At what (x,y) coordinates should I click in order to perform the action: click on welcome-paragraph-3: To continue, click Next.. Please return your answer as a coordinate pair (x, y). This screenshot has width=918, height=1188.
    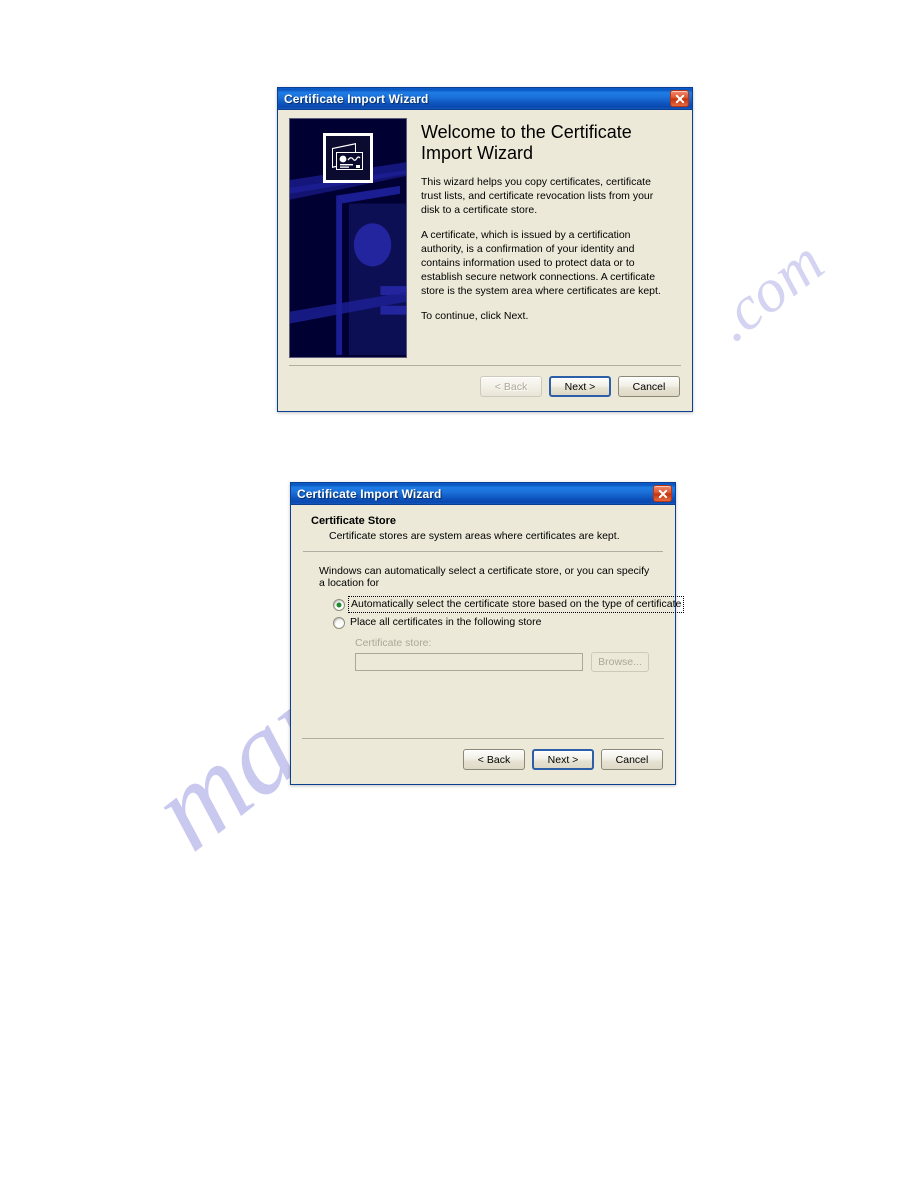
    Looking at the image, I should click on (475, 316).